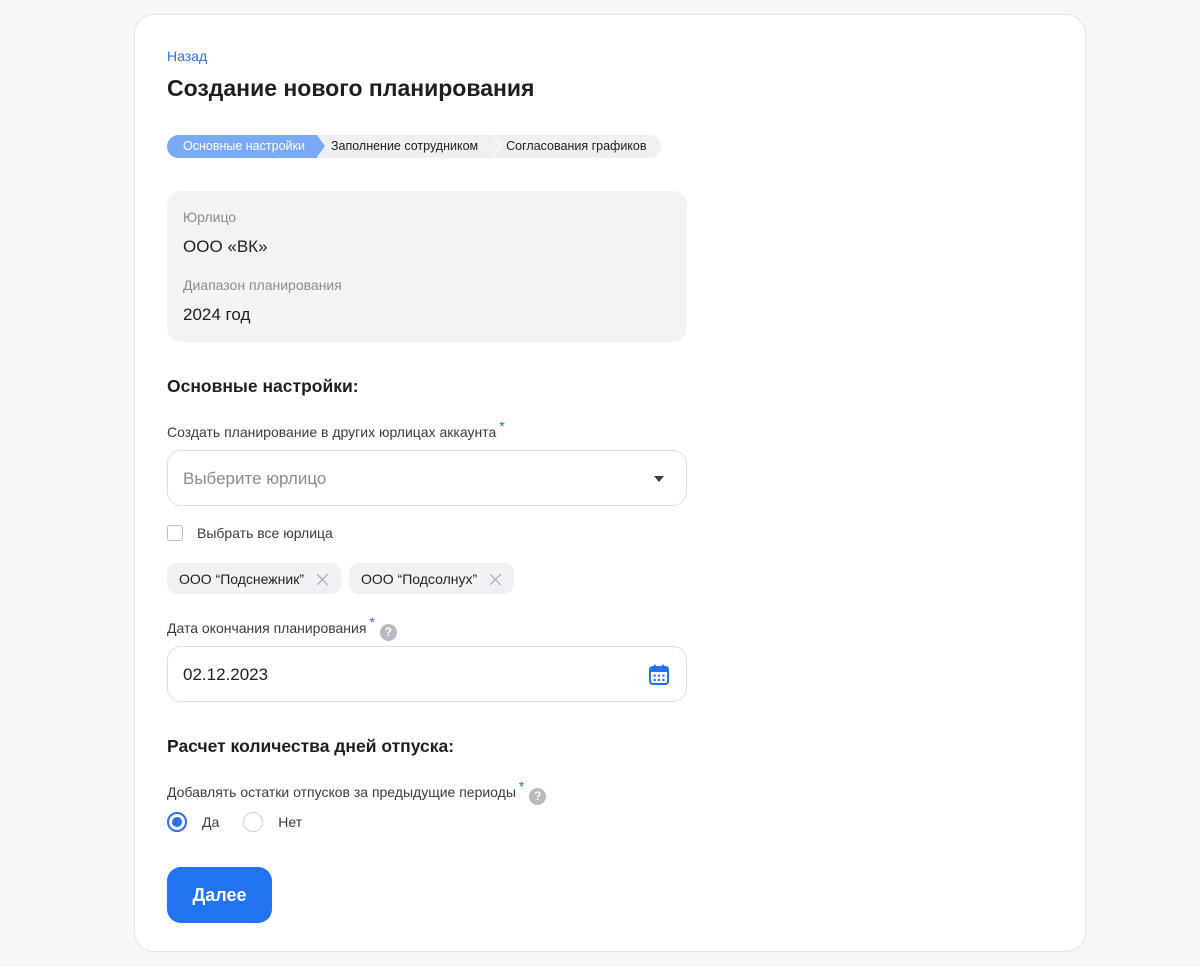  What do you see at coordinates (419, 578) in the screenshot?
I see `entity-chip-label: ООО “Подсолнух”` at bounding box center [419, 578].